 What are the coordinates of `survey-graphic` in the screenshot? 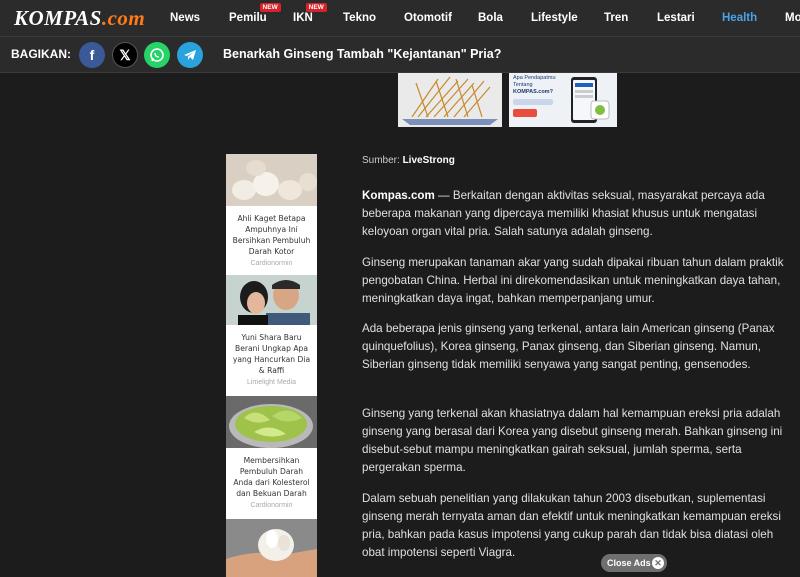 It's located at (561, 100).